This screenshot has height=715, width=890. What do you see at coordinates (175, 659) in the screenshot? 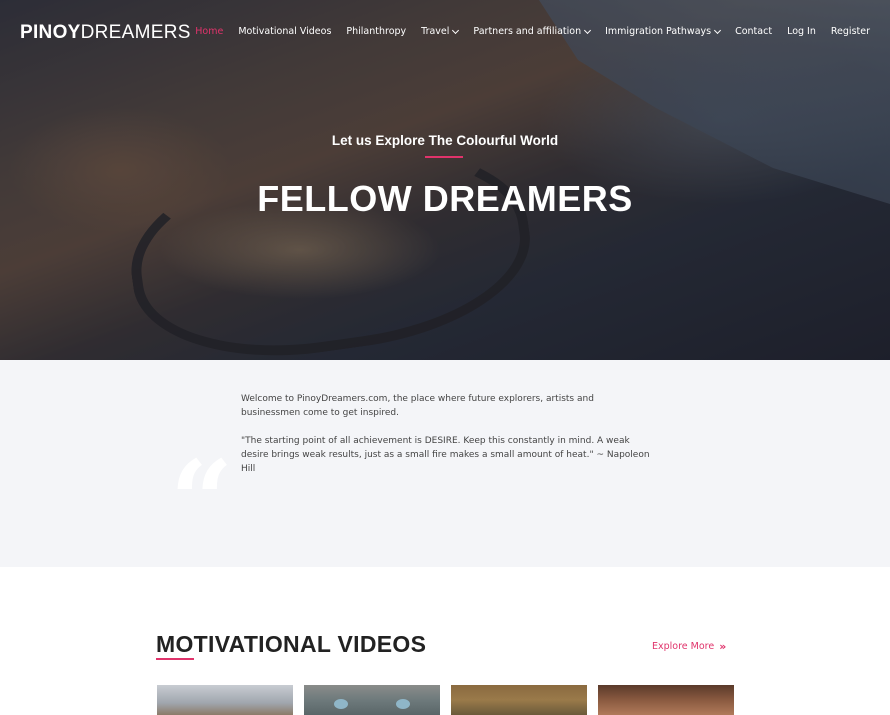
I see `section-accent-line` at bounding box center [175, 659].